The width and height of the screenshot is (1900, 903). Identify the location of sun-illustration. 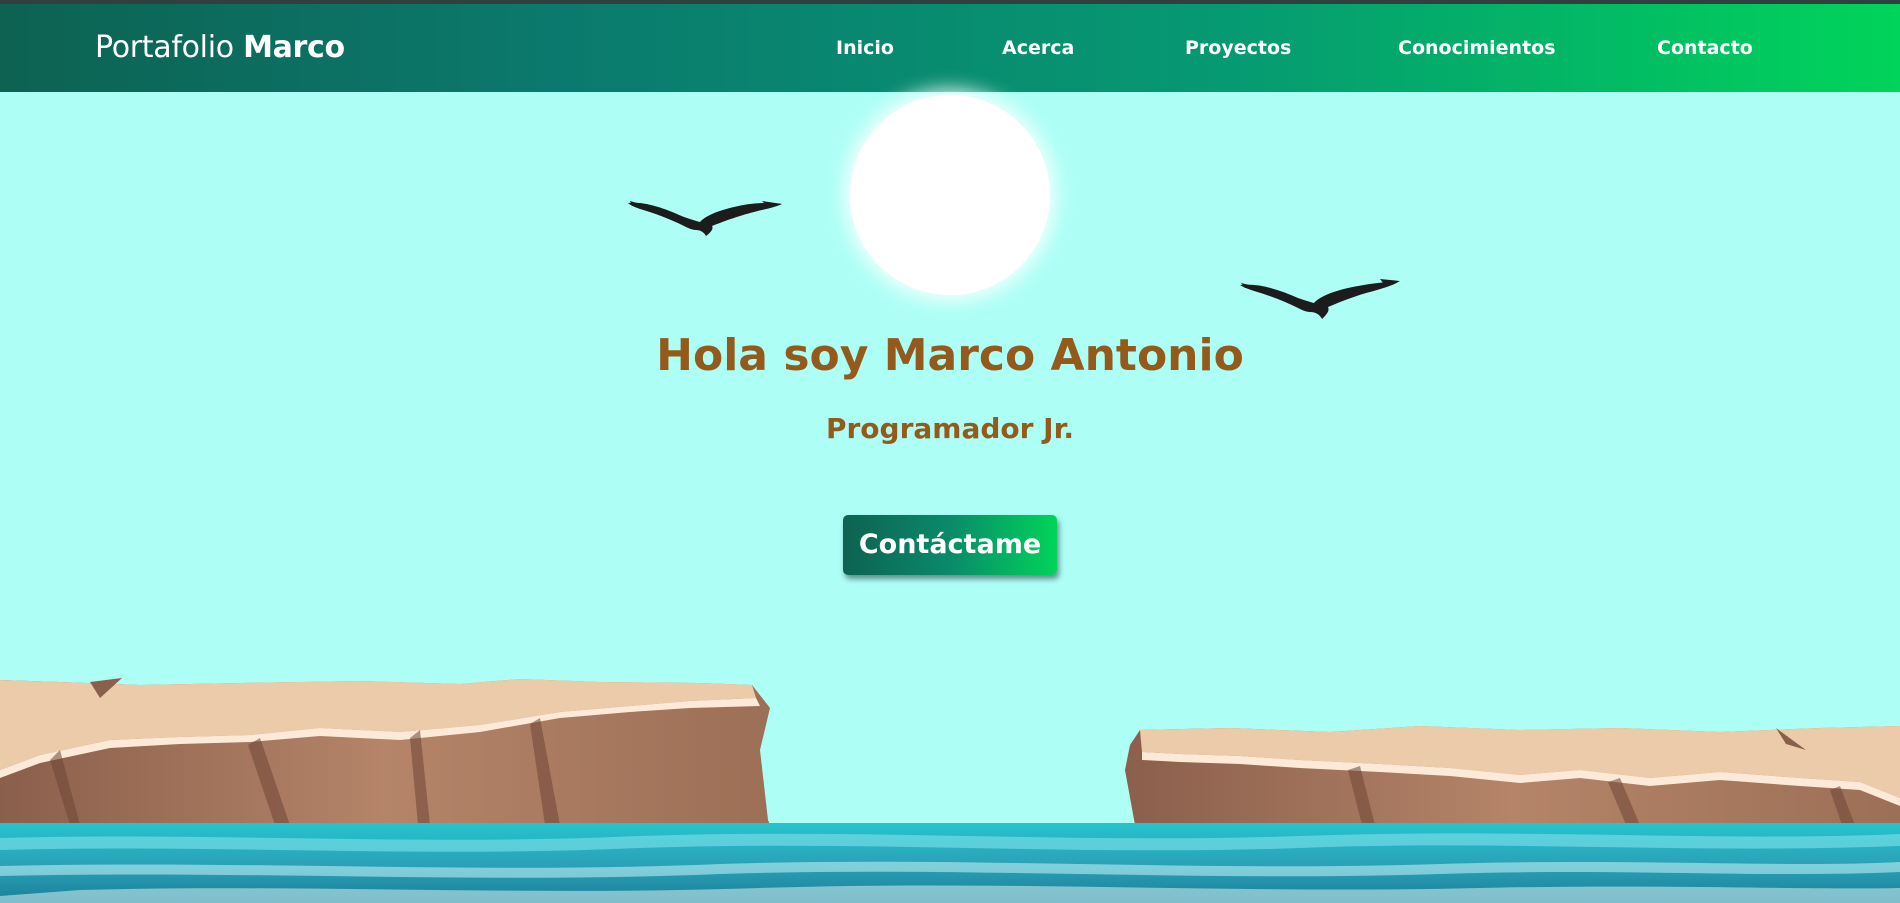
(950, 195).